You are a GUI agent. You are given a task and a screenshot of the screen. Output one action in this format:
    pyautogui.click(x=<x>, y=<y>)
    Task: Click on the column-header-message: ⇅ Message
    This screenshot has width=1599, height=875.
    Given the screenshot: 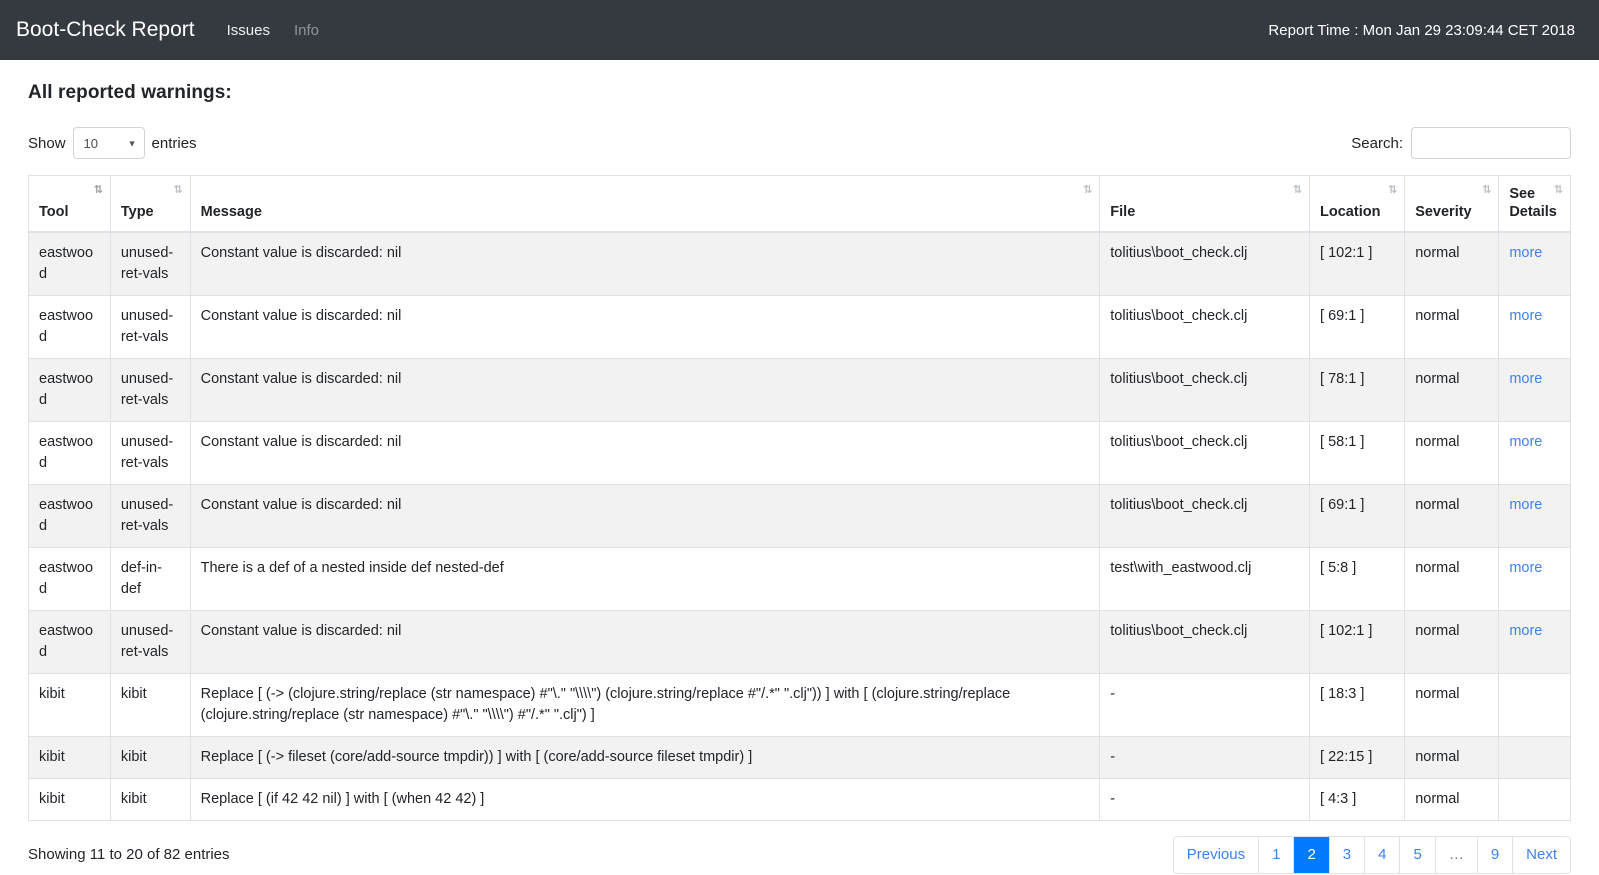 What is the action you would take?
    pyautogui.click(x=645, y=204)
    